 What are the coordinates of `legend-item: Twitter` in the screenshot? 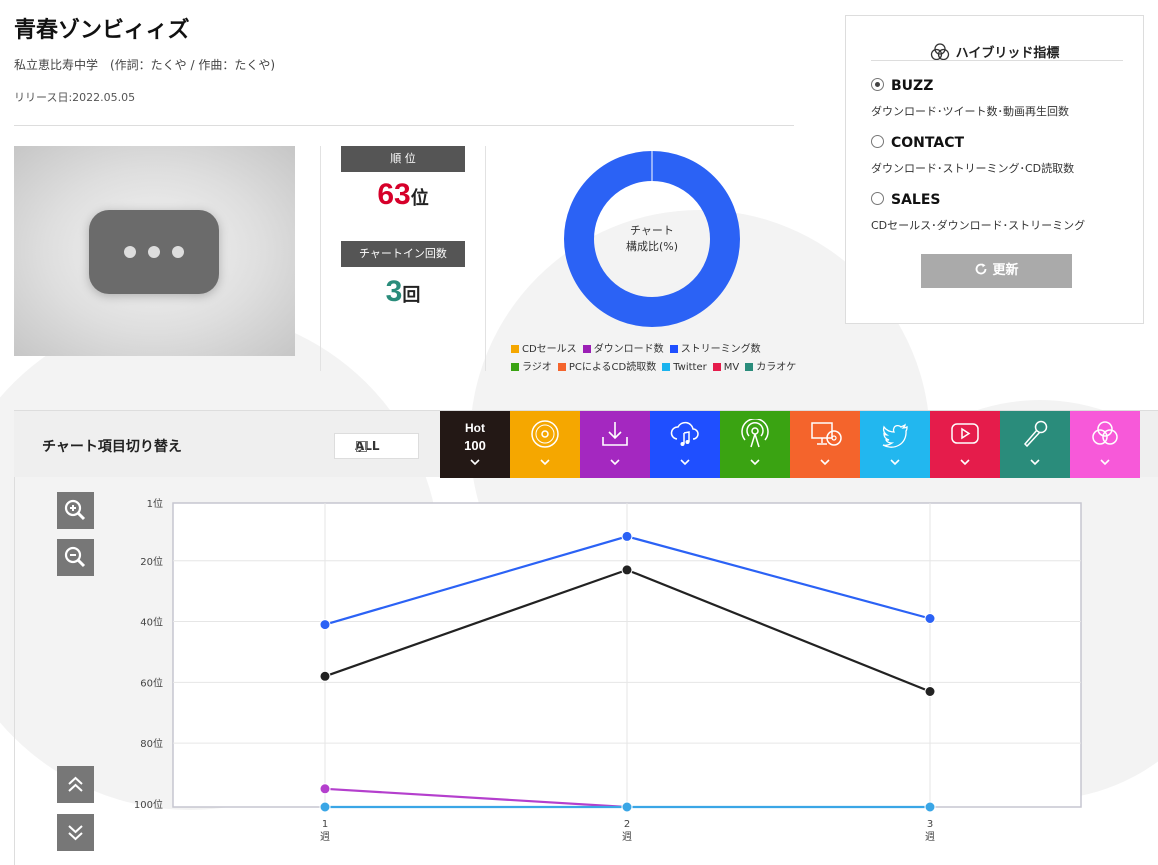 It's located at (684, 367).